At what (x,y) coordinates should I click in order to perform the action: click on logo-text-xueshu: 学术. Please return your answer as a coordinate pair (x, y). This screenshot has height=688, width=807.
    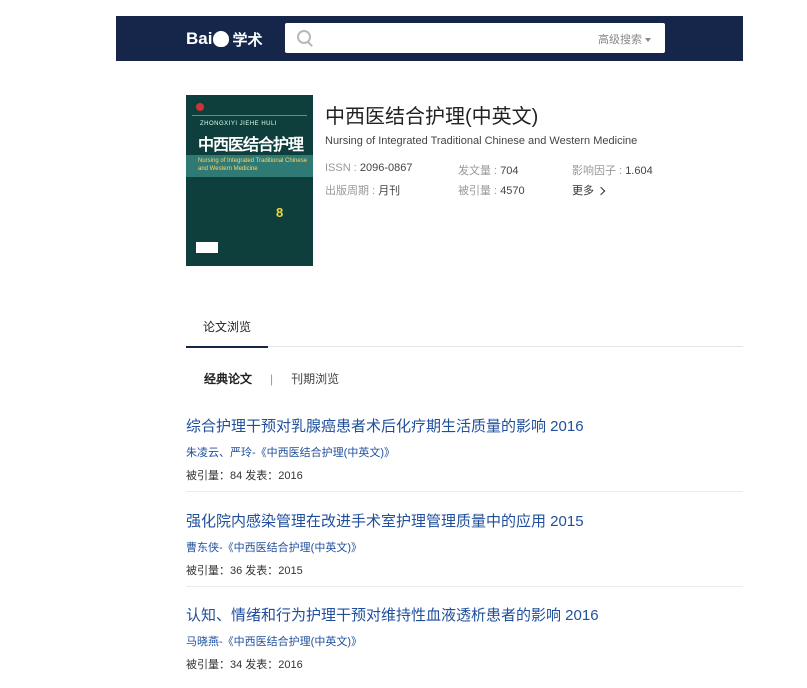
    Looking at the image, I should click on (247, 40).